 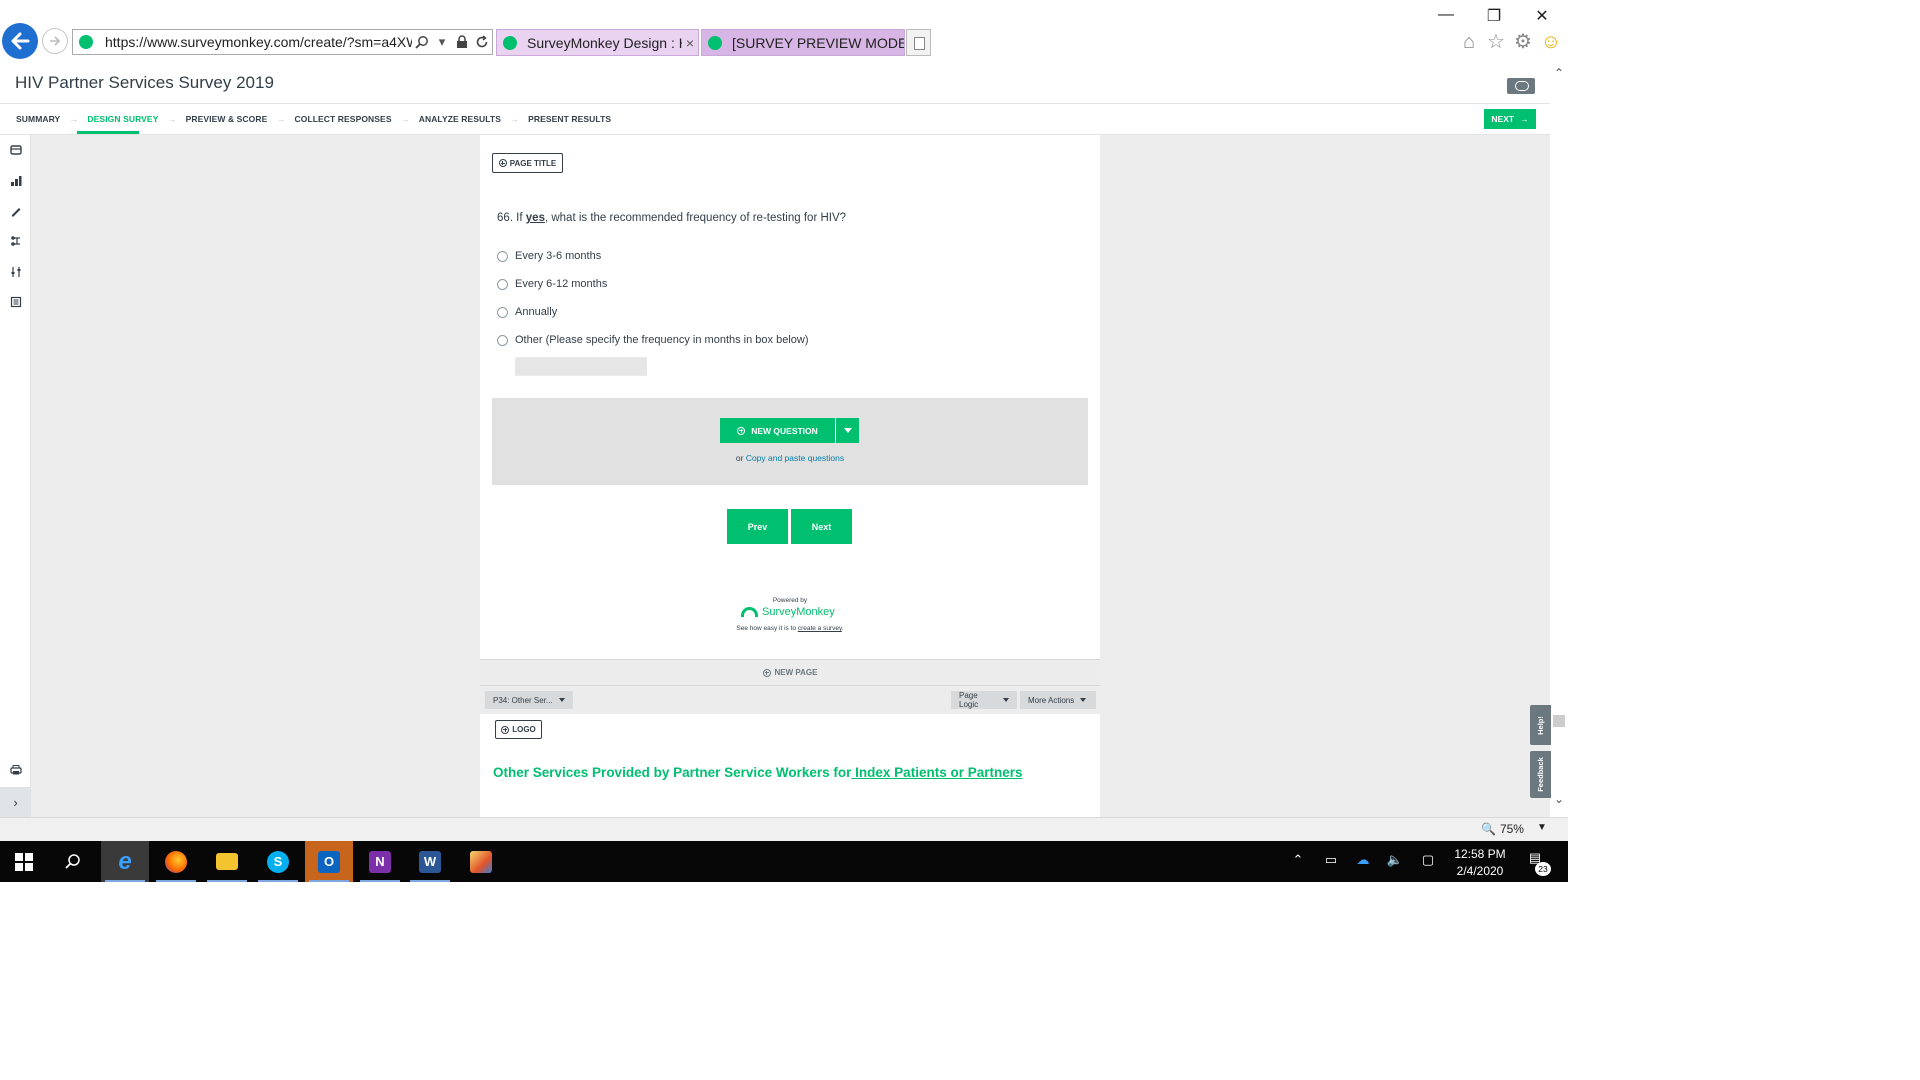 I want to click on step-collect-responses: COLLECT RESPONSES, so click(x=343, y=119).